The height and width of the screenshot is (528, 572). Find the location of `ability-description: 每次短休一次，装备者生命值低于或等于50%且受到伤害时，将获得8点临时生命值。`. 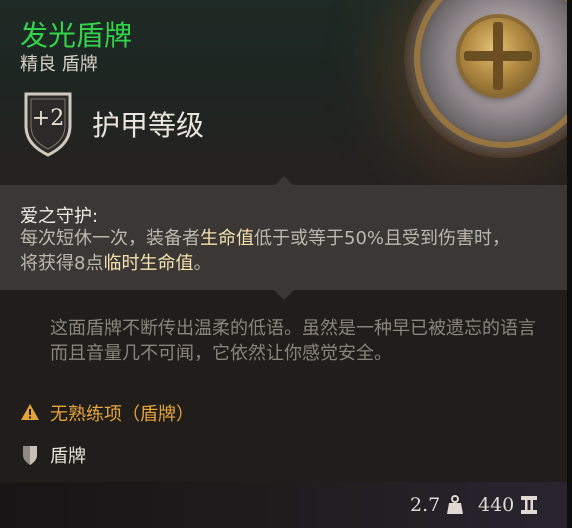

ability-description: 每次短休一次，装备者生命值低于或等于50%且受到伤害时，将获得8点临时生命值。 is located at coordinates (270, 251).